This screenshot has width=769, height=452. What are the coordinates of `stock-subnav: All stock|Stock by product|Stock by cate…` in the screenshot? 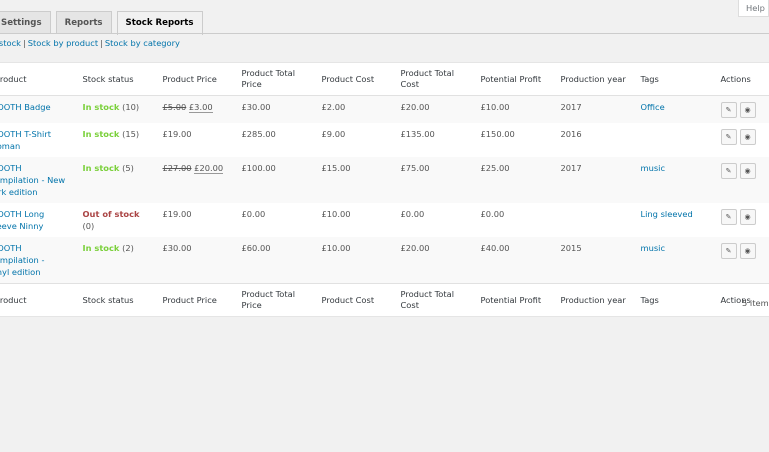 It's located at (90, 43).